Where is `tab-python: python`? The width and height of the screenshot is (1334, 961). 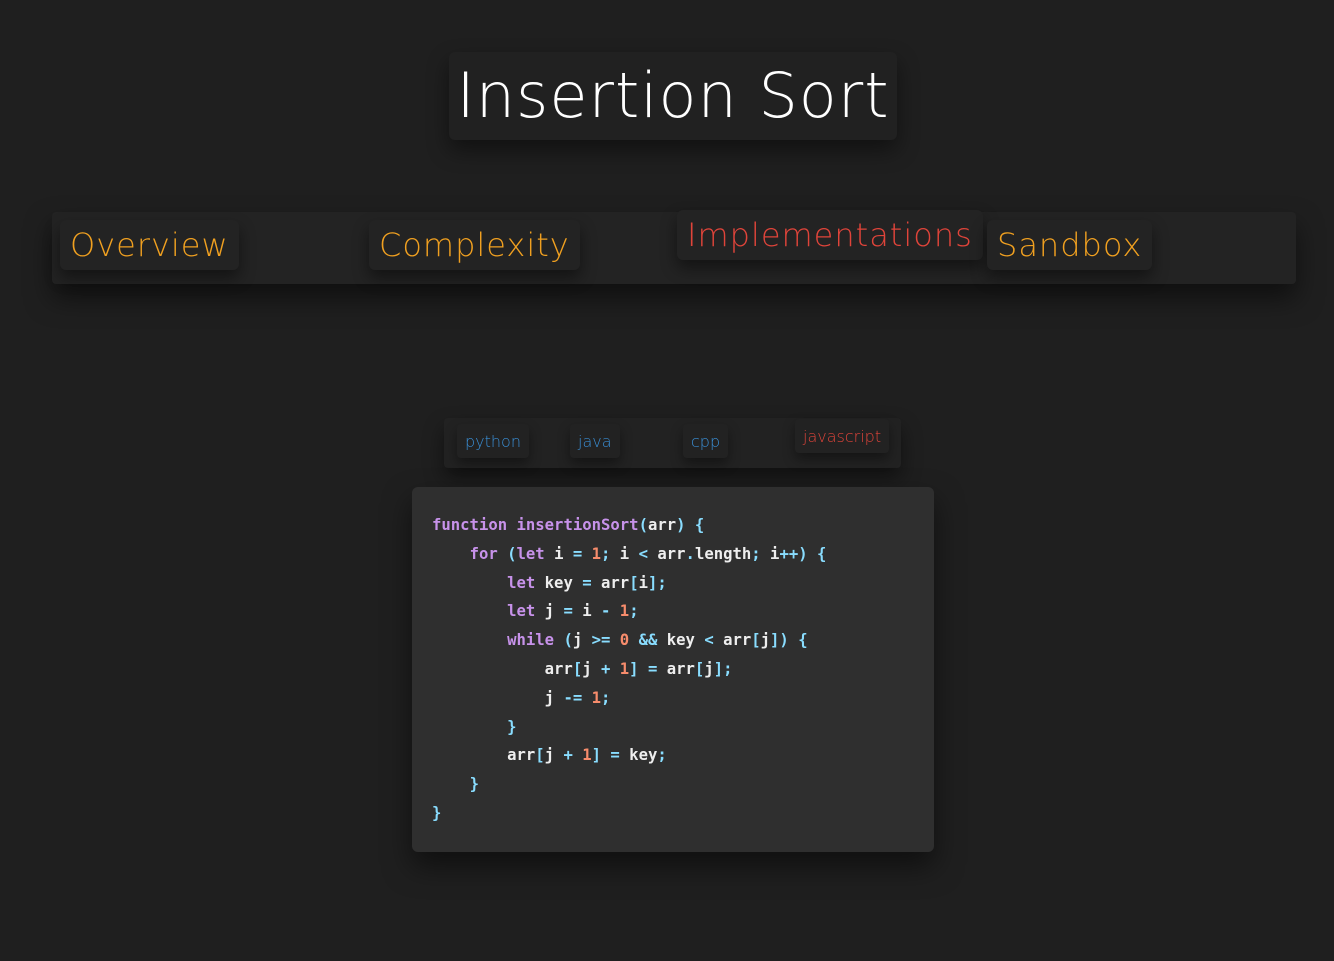 tab-python: python is located at coordinates (493, 441).